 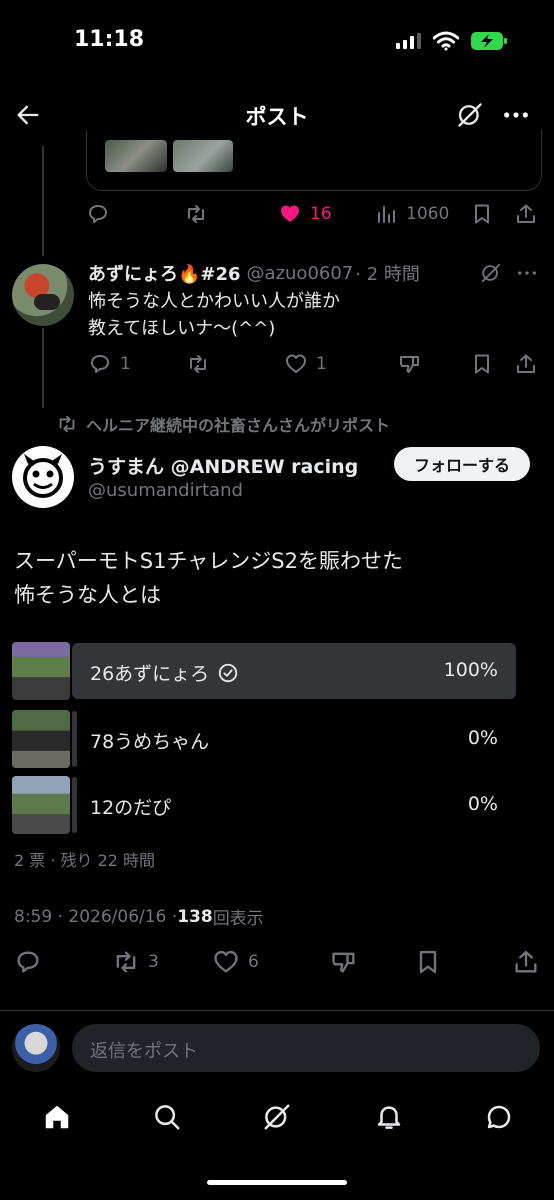 What do you see at coordinates (150, 742) in the screenshot?
I see `poll-option-label: 78うめちゃん` at bounding box center [150, 742].